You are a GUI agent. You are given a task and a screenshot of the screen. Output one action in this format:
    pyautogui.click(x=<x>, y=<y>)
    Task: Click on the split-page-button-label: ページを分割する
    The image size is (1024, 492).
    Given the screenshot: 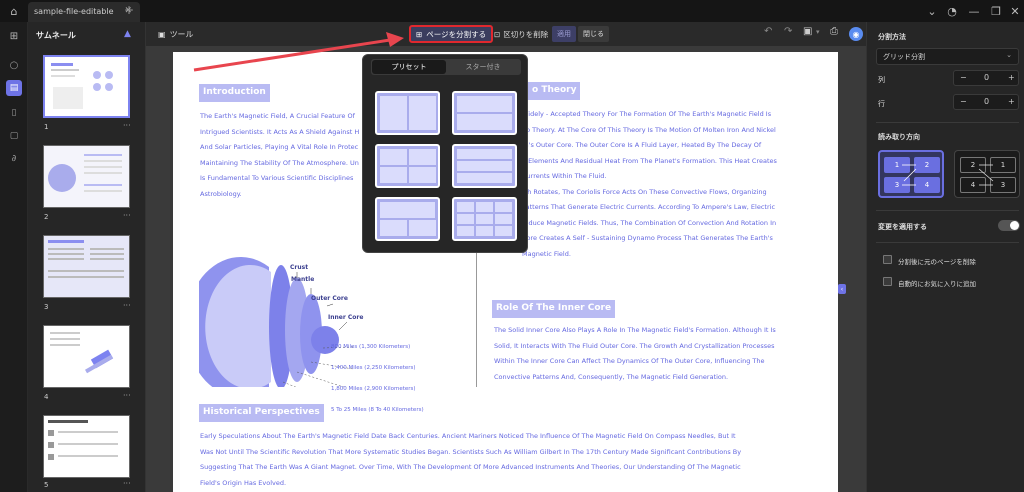 What is the action you would take?
    pyautogui.click(x=456, y=34)
    